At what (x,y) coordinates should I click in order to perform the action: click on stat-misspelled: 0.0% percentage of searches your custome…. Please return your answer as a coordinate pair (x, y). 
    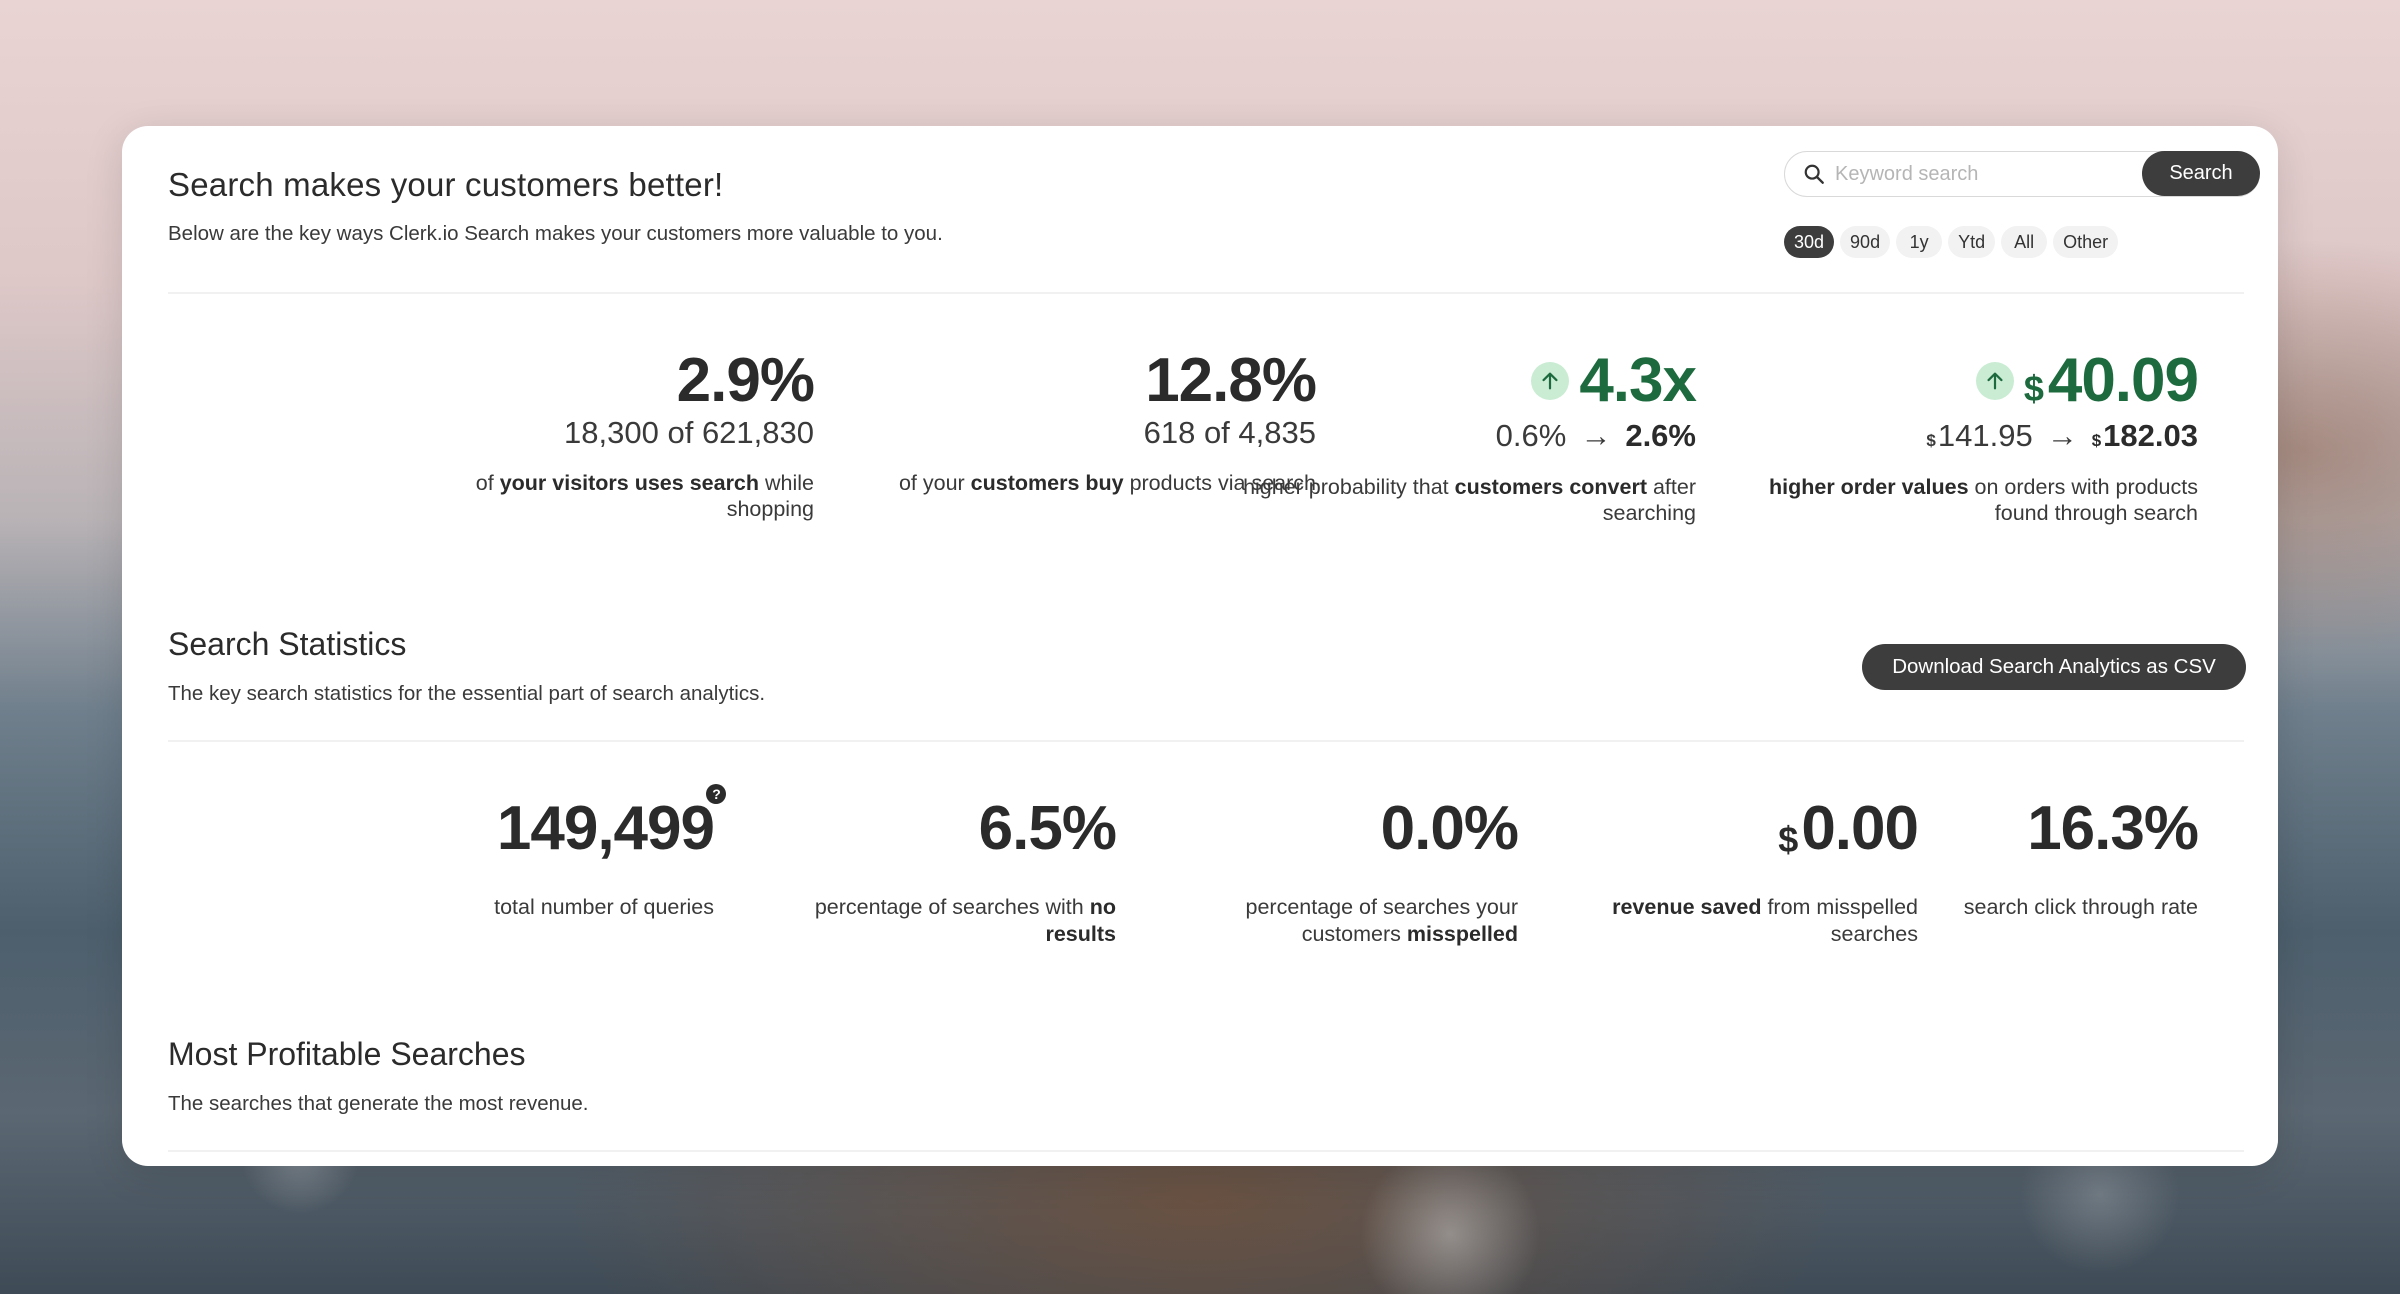
    Looking at the image, I should click on (1359, 871).